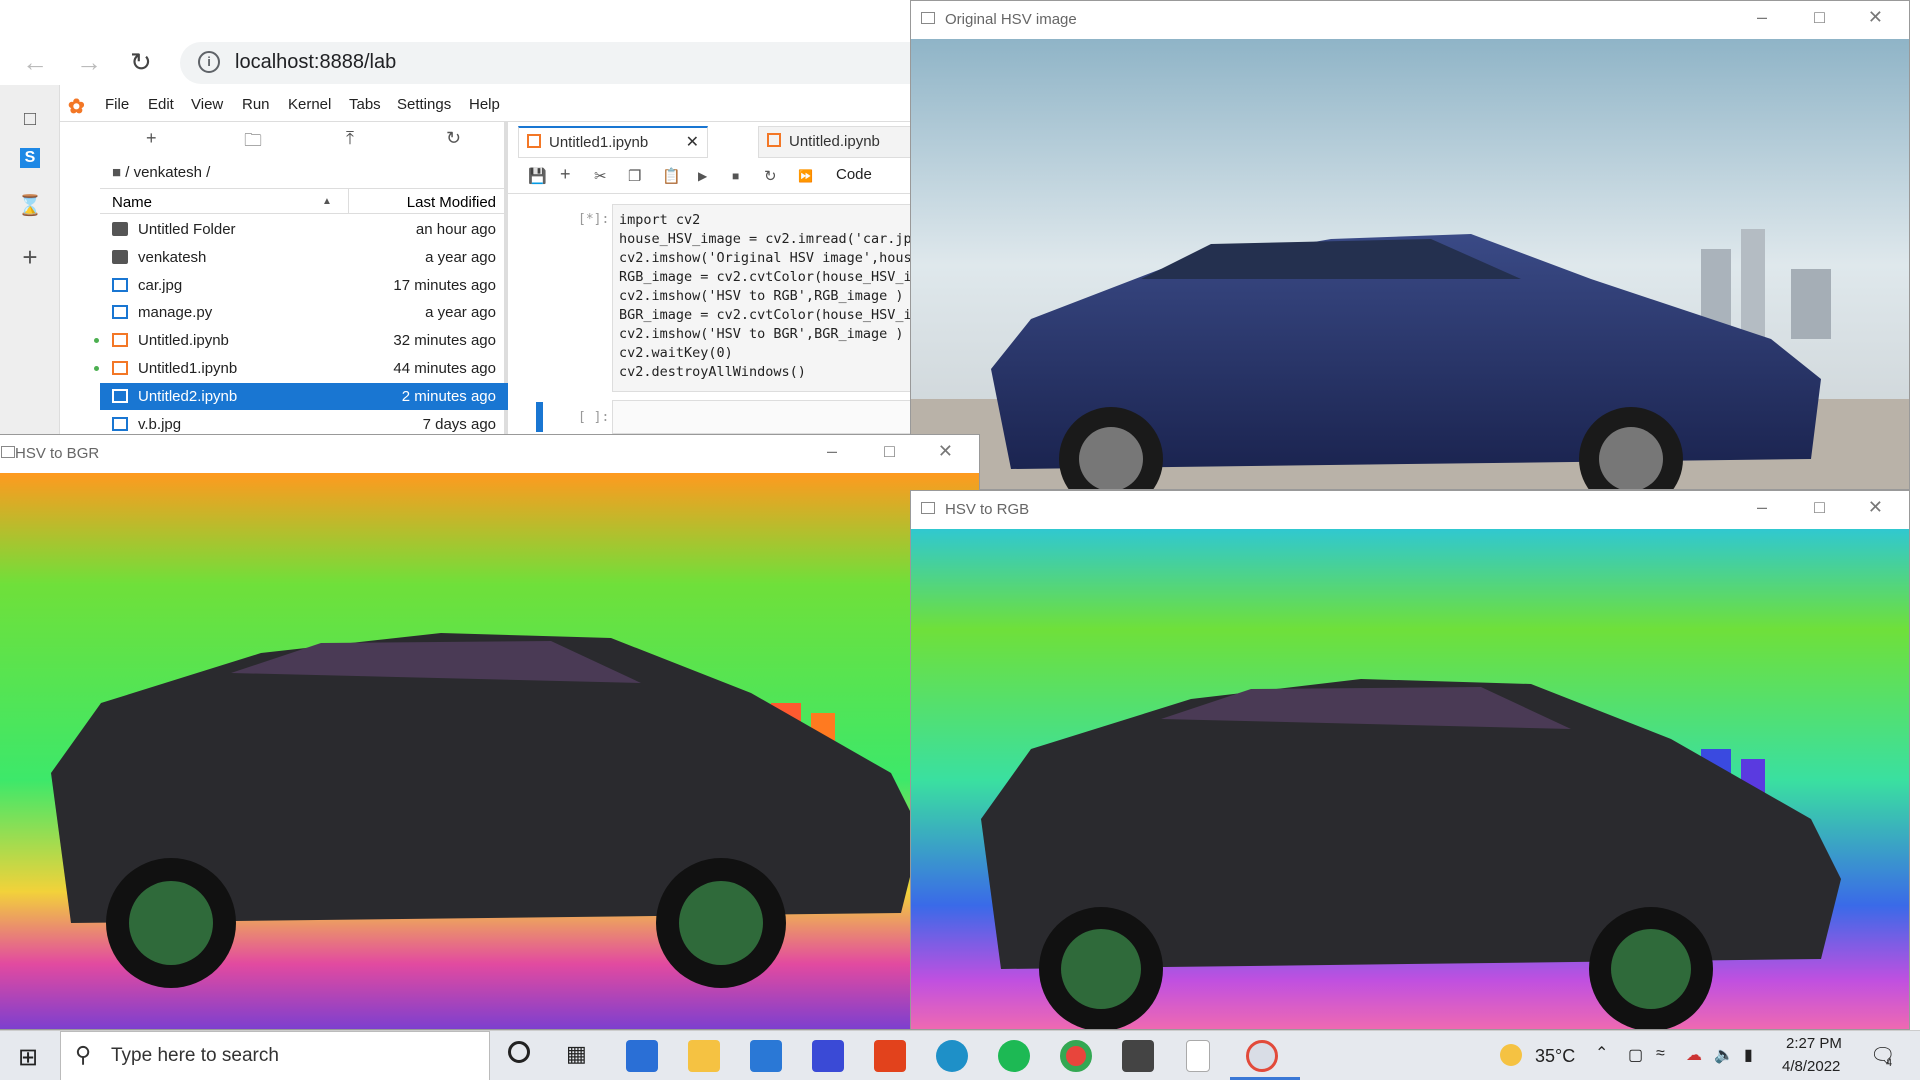 The height and width of the screenshot is (1080, 1920). I want to click on copy-icon: ❐, so click(634, 176).